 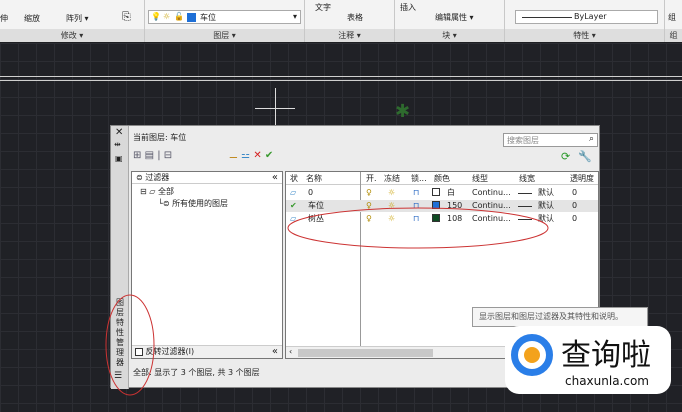 I want to click on tooltip: 显示图层和图层过滤器及其特性和说明。, so click(x=560, y=317).